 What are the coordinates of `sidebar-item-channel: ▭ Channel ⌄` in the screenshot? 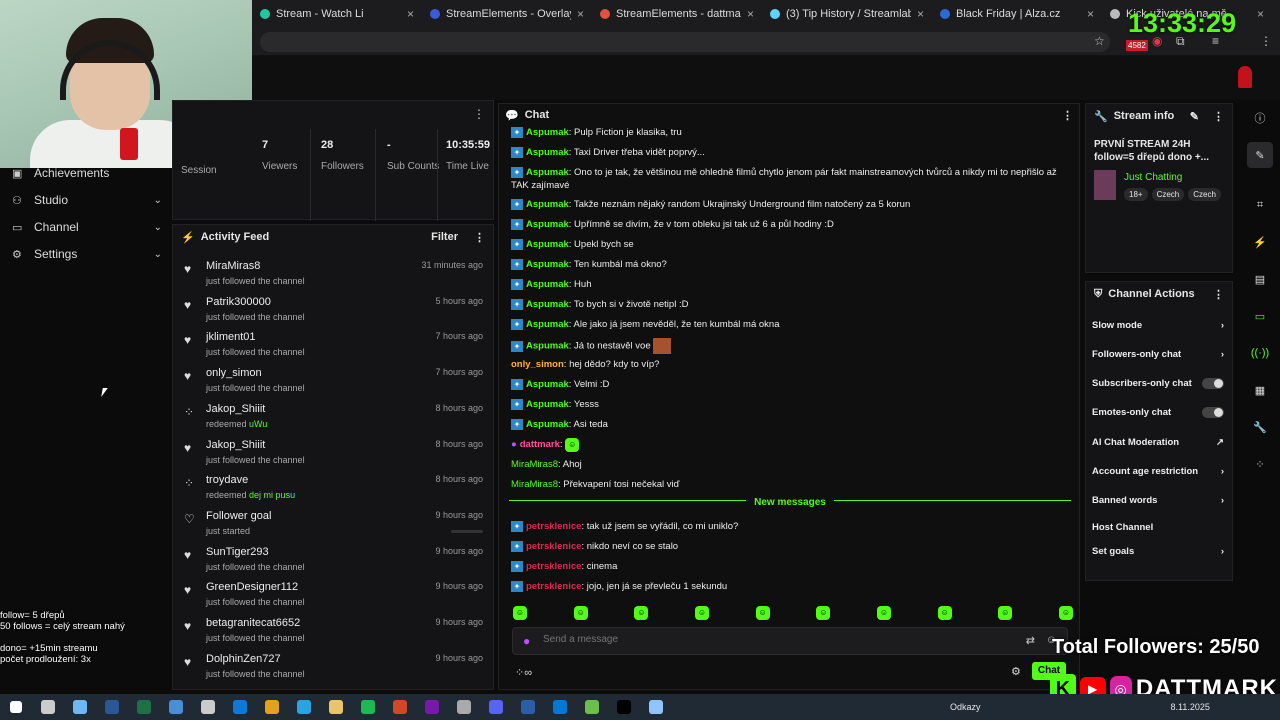 It's located at (87, 227).